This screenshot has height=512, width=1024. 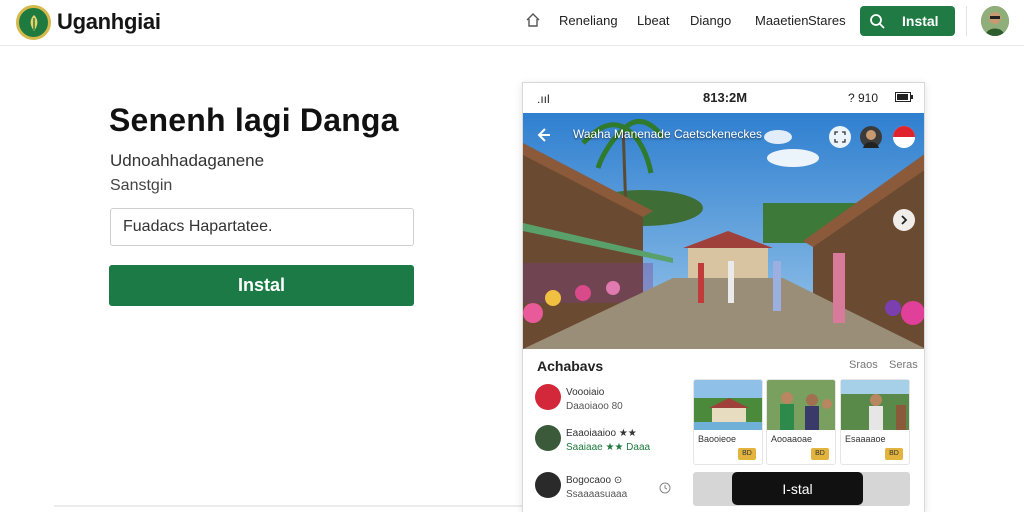 What do you see at coordinates (966, 21) in the screenshot?
I see `nav-divider` at bounding box center [966, 21].